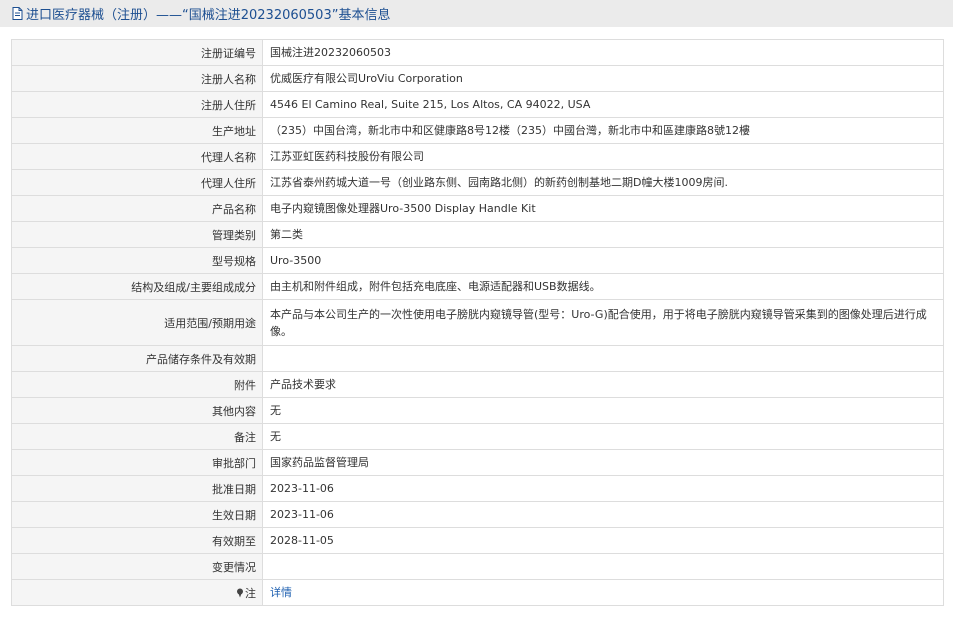  Describe the element at coordinates (476, 13) in the screenshot. I see `page-title-bar: 进口医疗器械（注册）——“国械注进20232060503”基本信息` at that location.